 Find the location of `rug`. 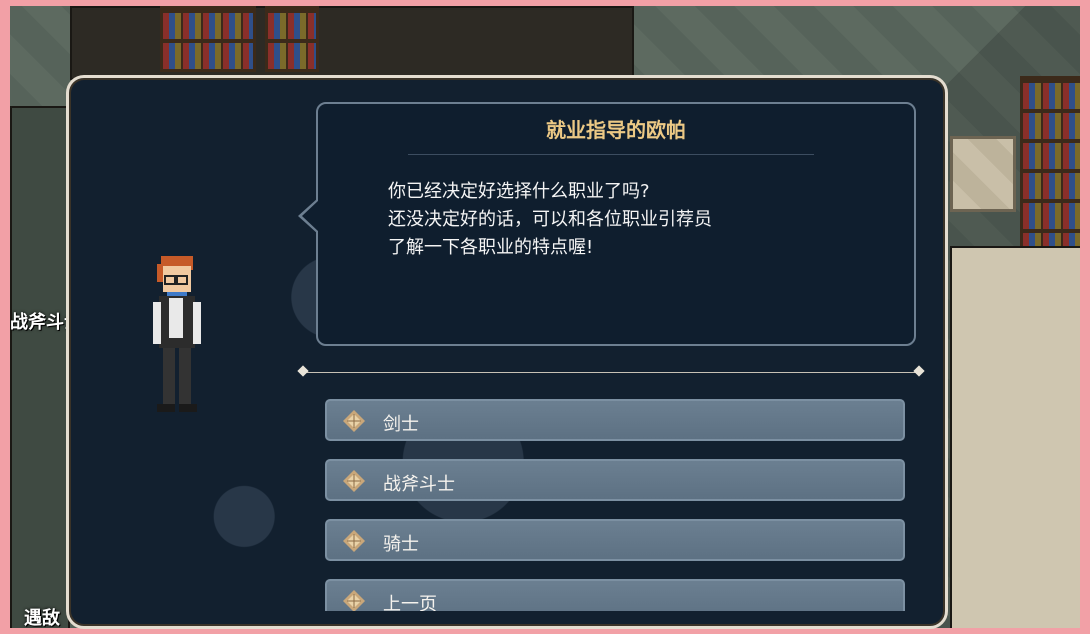

rug is located at coordinates (983, 174).